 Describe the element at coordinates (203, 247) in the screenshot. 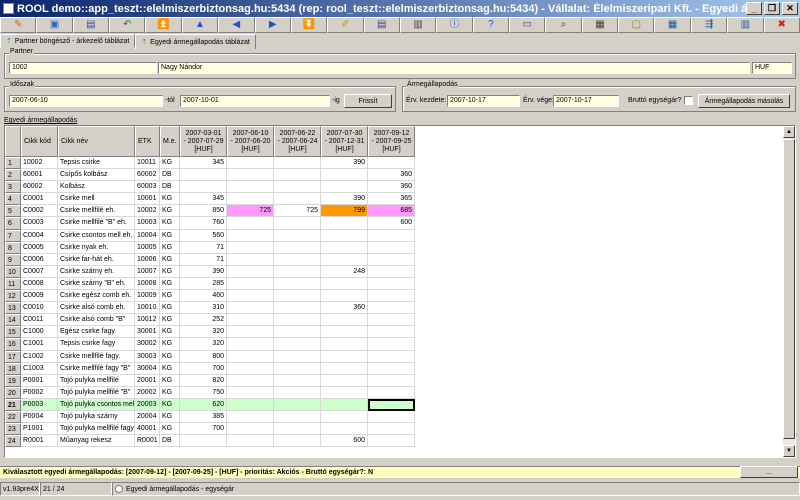

I see `table-cell: 71` at that location.